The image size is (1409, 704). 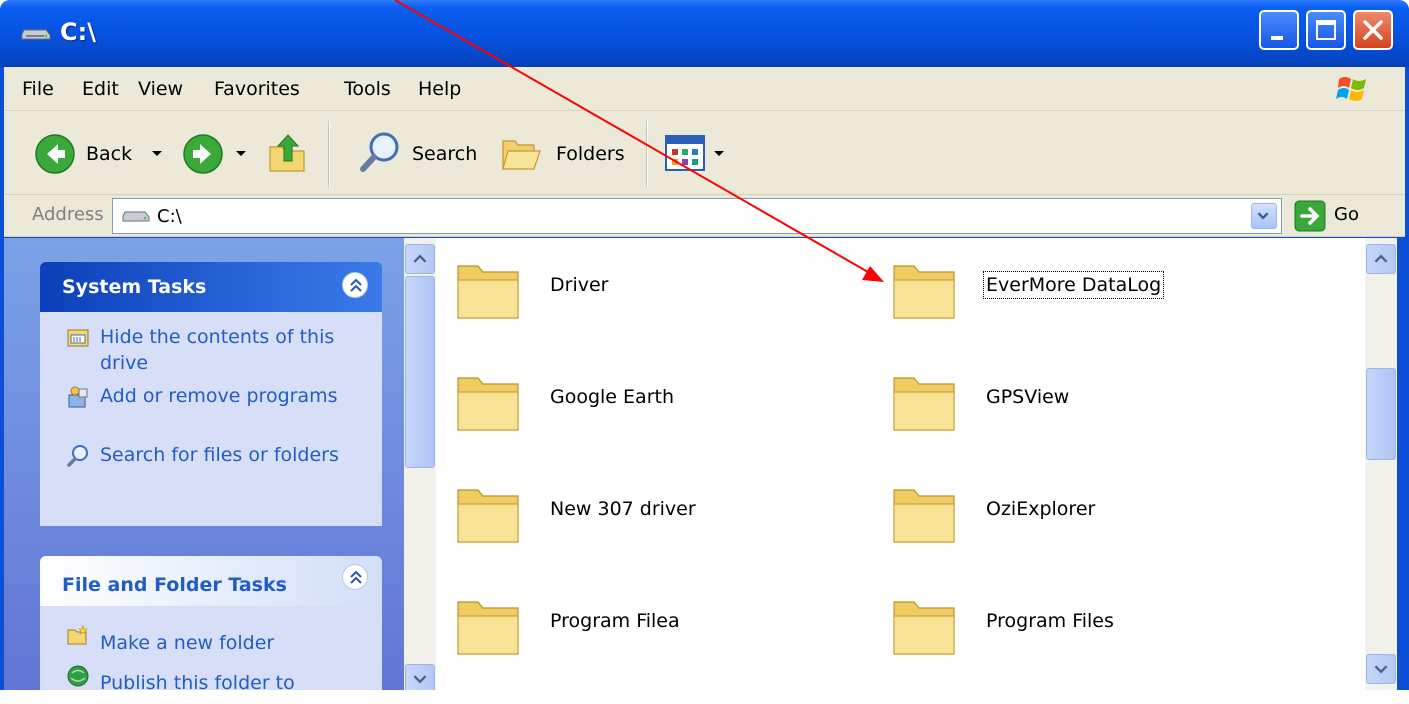 What do you see at coordinates (1310, 216) in the screenshot?
I see `go-arrow-icon` at bounding box center [1310, 216].